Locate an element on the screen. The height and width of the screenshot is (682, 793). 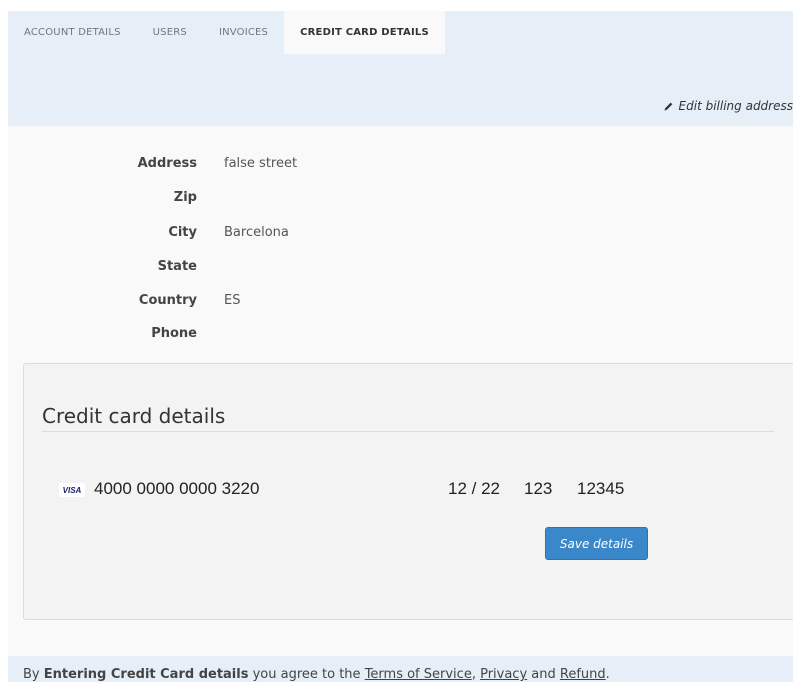
card-number-input: 4000 0000 0000 3220 is located at coordinates (176, 489).